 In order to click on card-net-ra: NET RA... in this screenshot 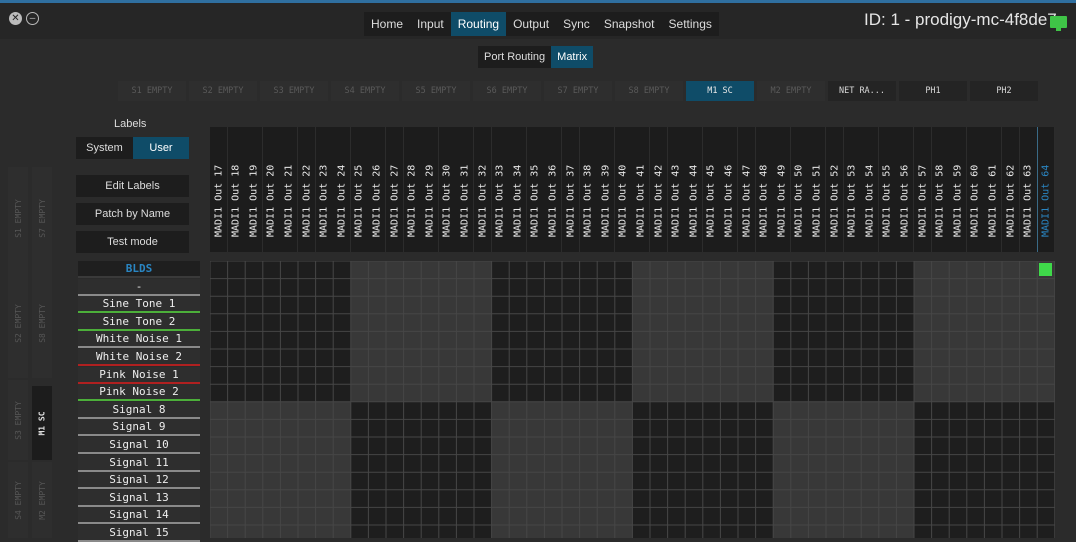, I will do `click(862, 91)`.